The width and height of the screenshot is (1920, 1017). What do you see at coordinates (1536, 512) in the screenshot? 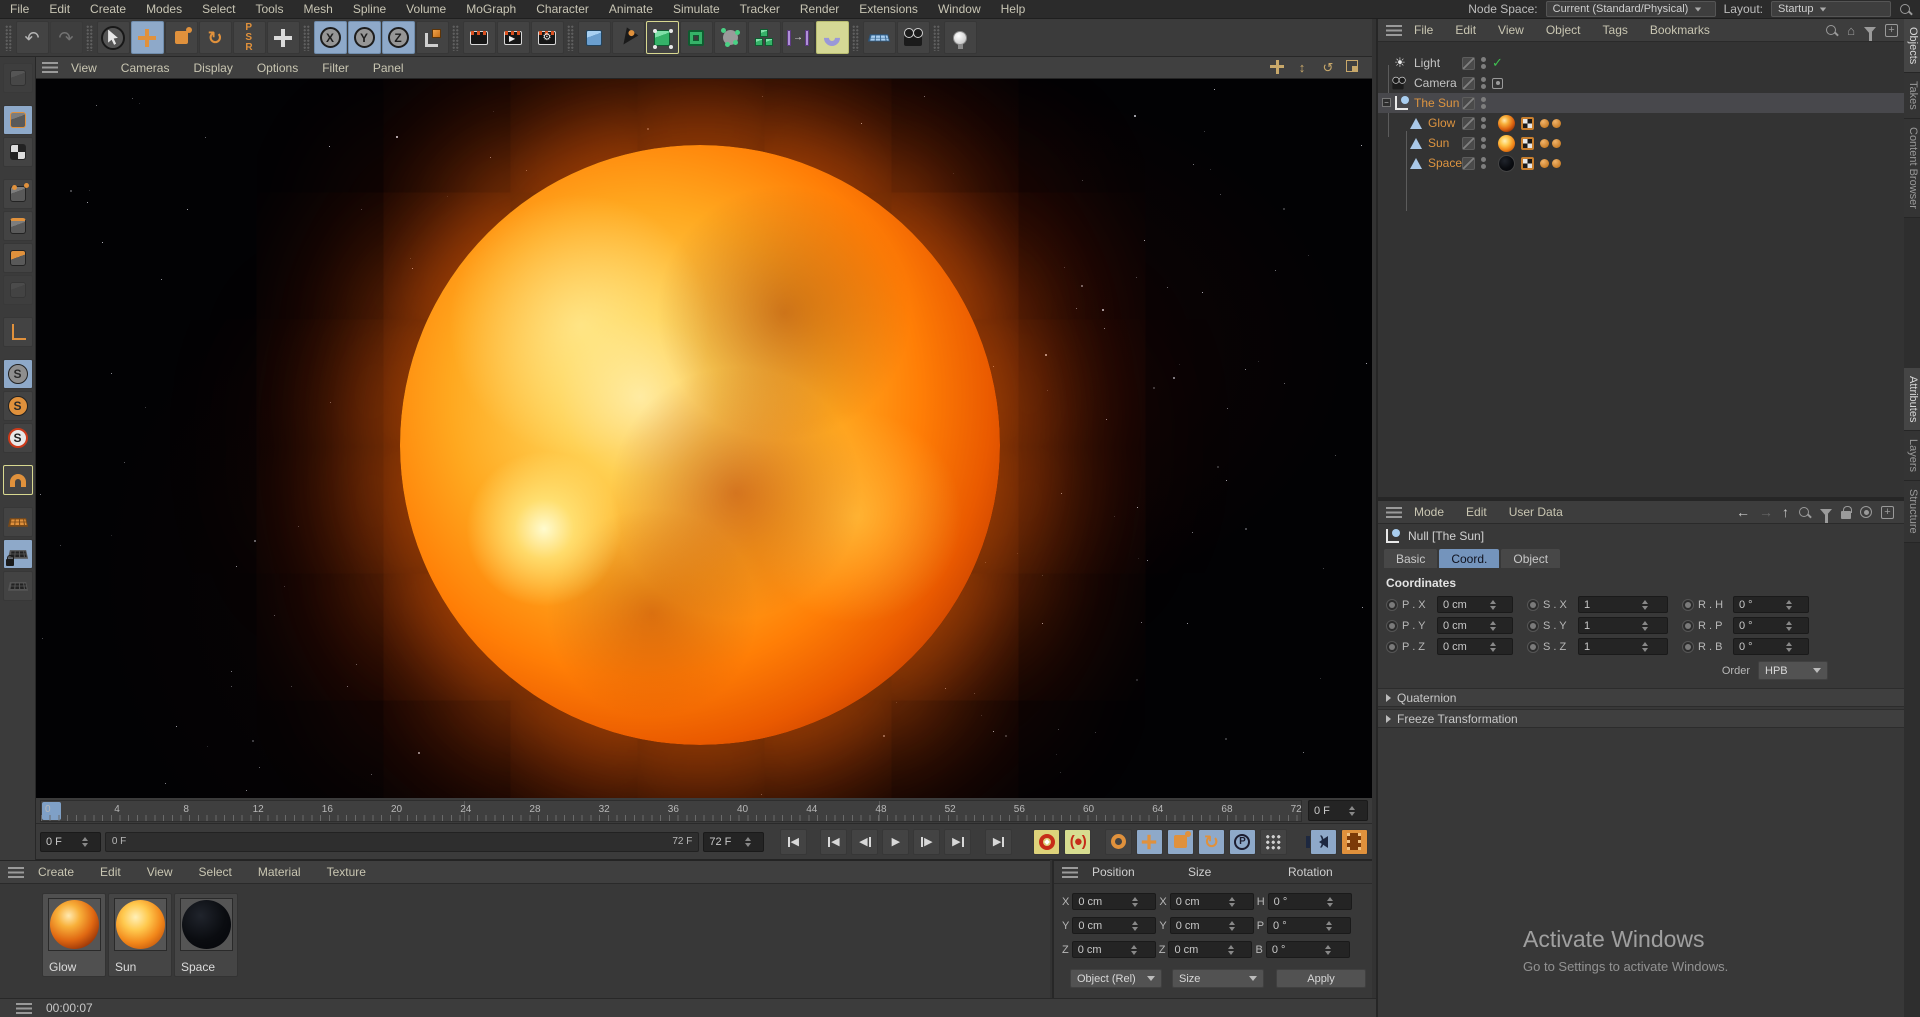
I see `am-menu-userdata: User Data` at bounding box center [1536, 512].